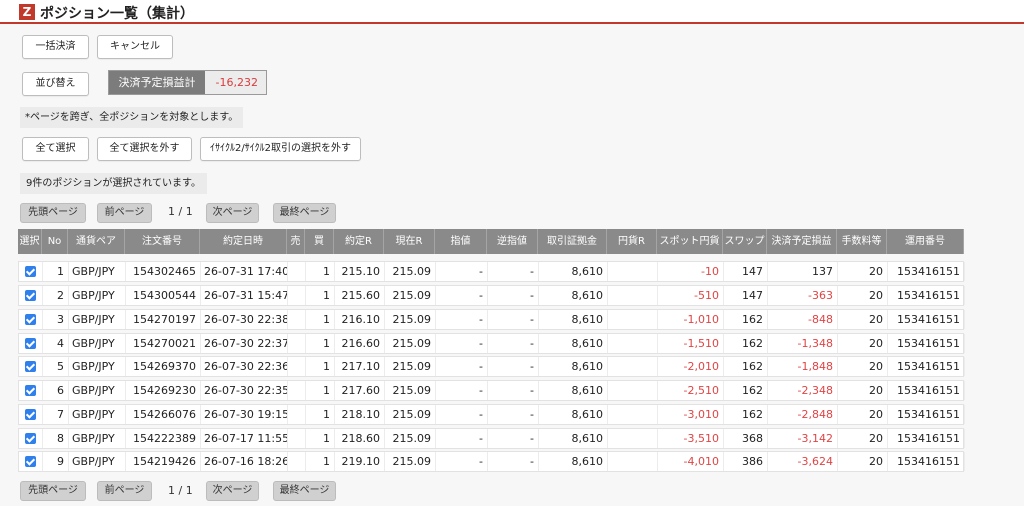 This screenshot has height=506, width=1024. Describe the element at coordinates (187, 82) in the screenshot. I see `pl-summary: 決済予定損益計 -16,232` at that location.